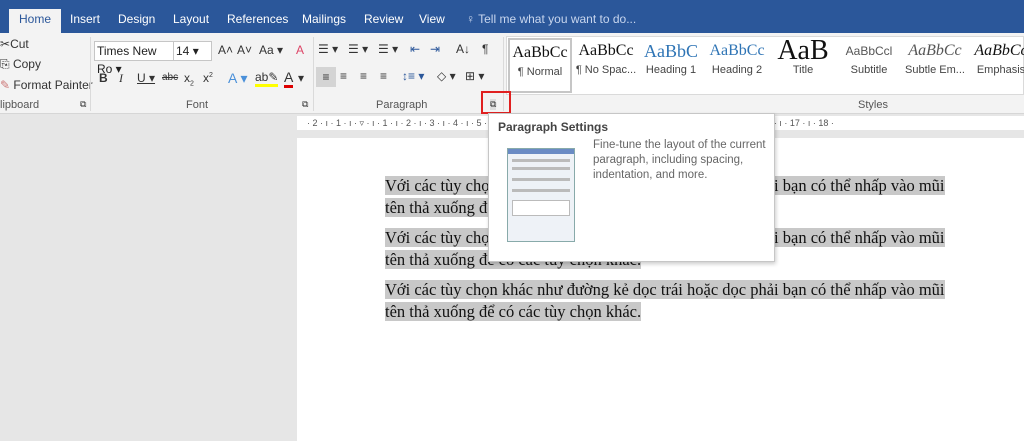 This screenshot has height=441, width=1024. I want to click on tab-review: Review, so click(383, 21).